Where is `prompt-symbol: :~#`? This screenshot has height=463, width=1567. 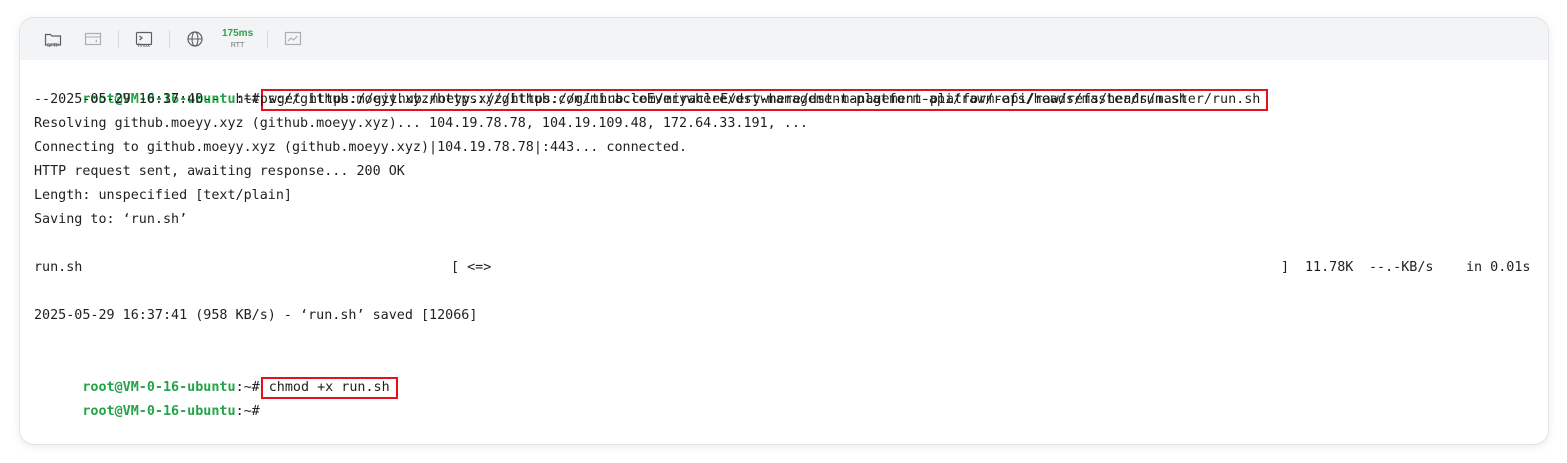
prompt-symbol: :~# is located at coordinates (247, 411).